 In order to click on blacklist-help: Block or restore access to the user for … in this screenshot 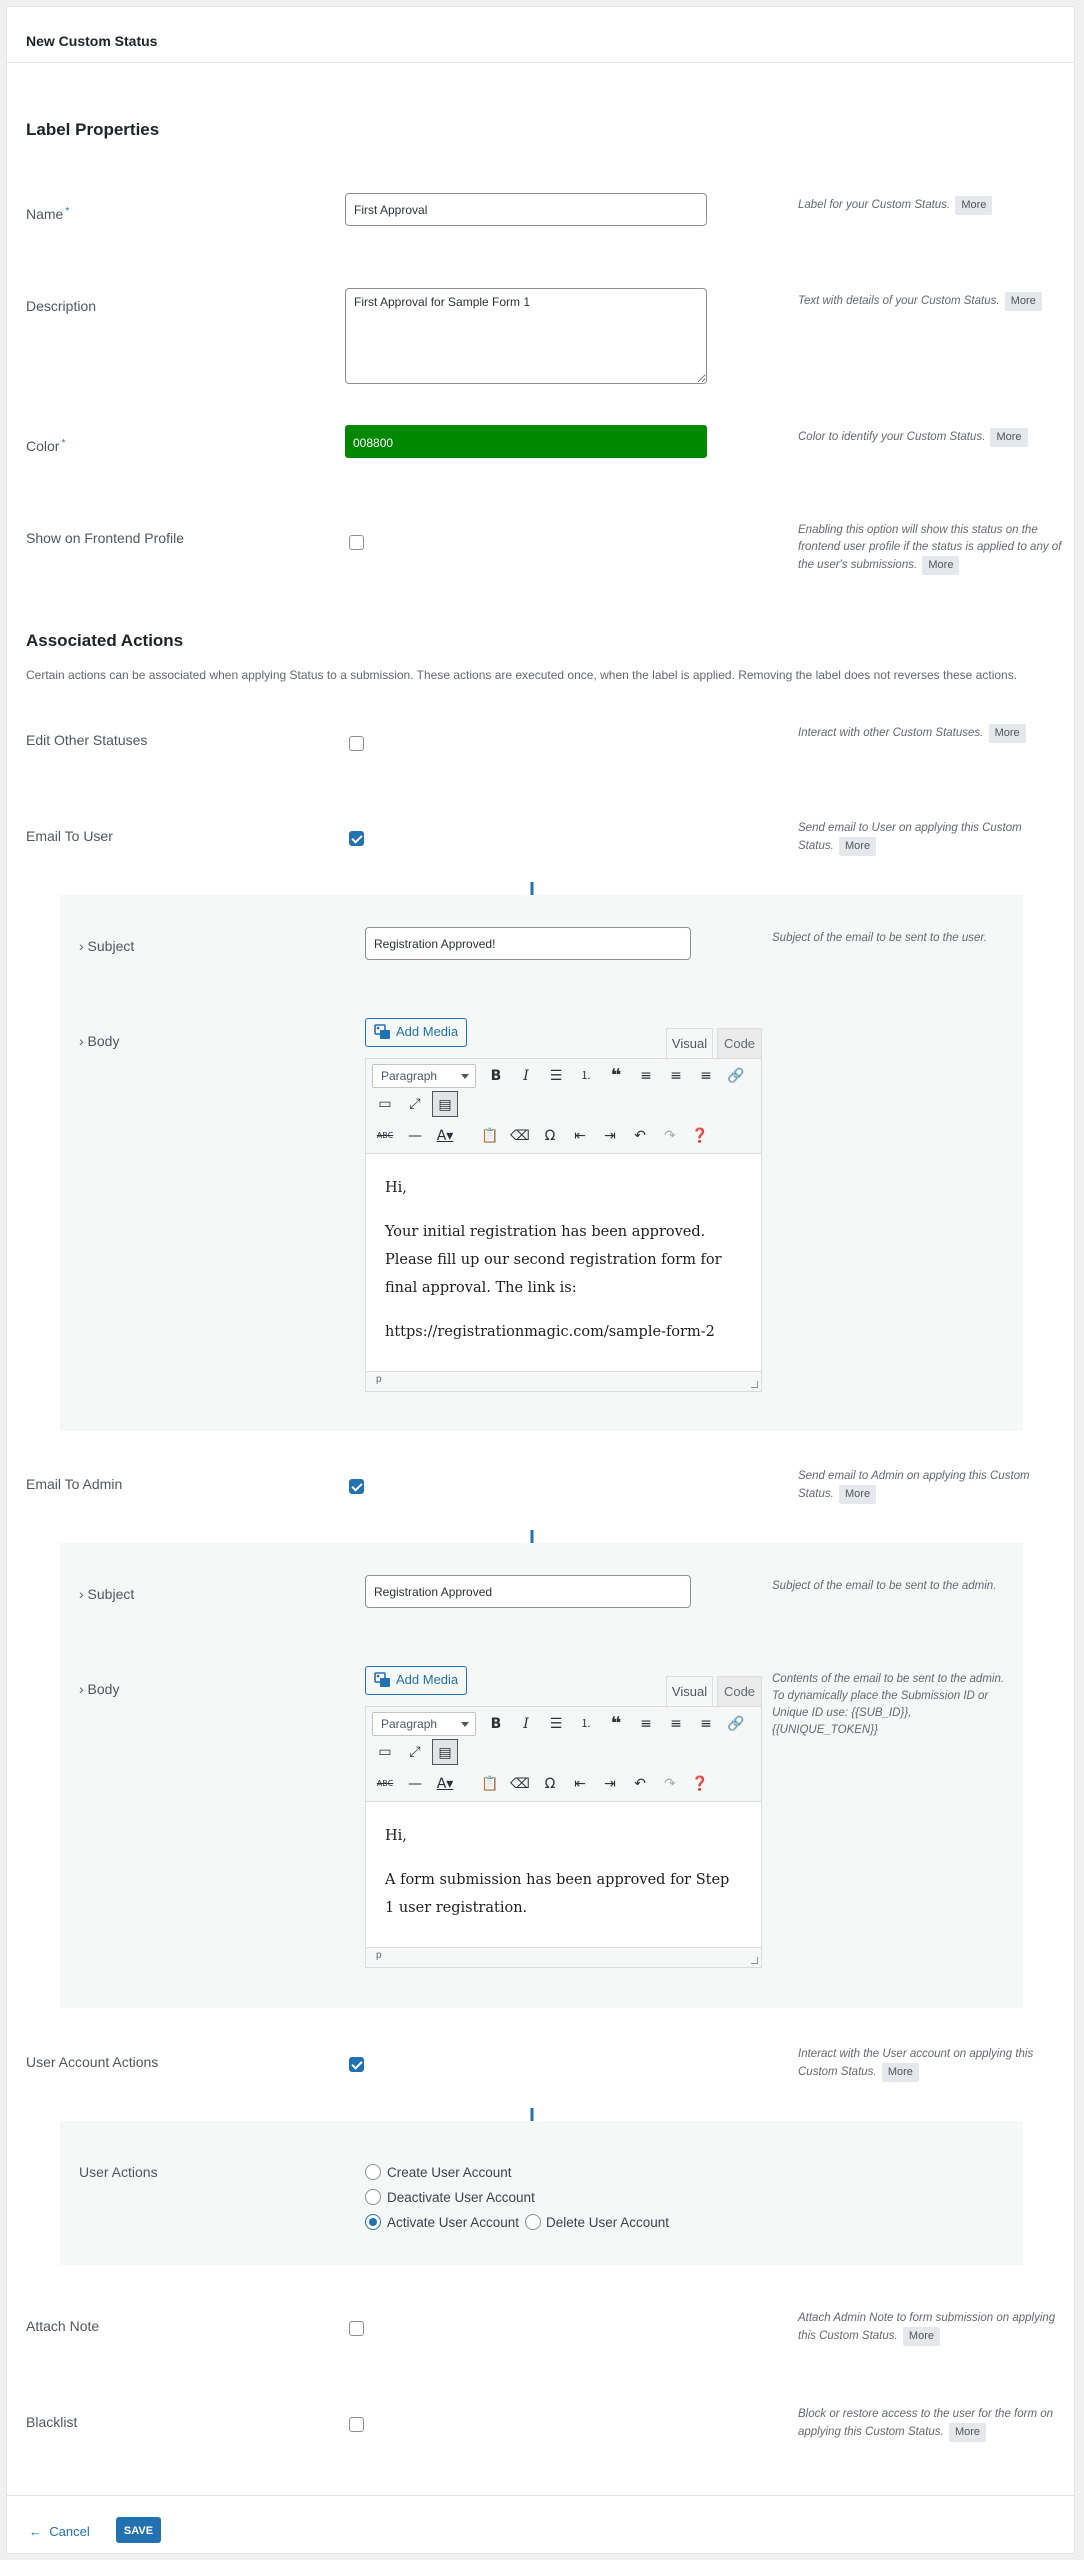, I will do `click(928, 2424)`.